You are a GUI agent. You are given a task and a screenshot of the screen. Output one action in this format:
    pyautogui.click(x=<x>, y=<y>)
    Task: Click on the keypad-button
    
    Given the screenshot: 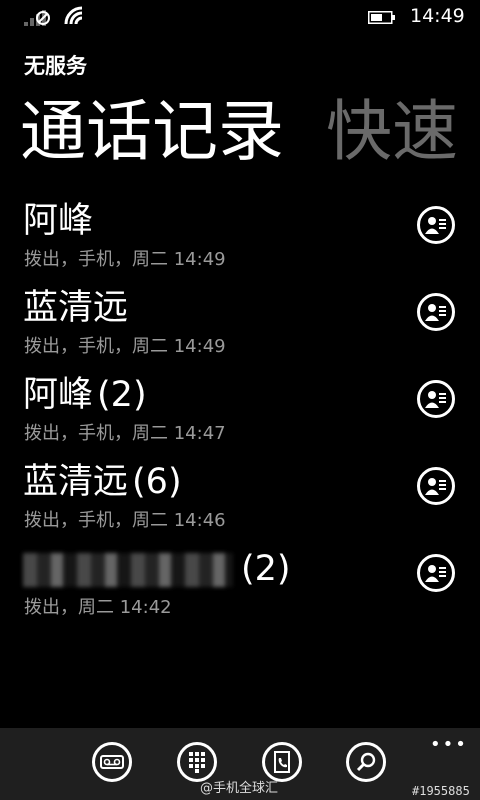 What is the action you would take?
    pyautogui.click(x=197, y=762)
    